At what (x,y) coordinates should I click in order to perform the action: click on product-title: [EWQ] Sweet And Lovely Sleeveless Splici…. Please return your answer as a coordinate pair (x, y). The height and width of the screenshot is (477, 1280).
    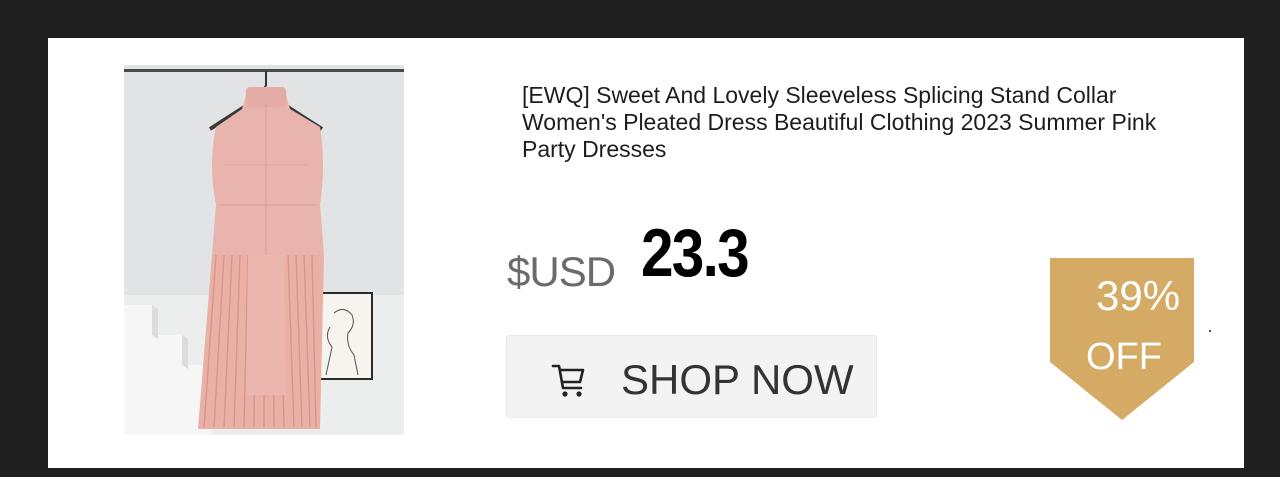
    Looking at the image, I should click on (842, 122).